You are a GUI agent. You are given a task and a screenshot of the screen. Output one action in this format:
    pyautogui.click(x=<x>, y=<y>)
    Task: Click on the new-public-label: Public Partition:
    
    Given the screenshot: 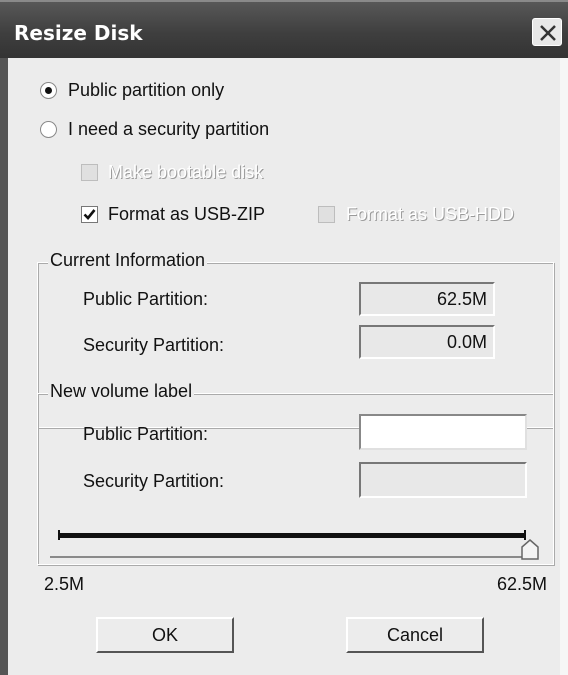 What is the action you would take?
    pyautogui.click(x=146, y=434)
    